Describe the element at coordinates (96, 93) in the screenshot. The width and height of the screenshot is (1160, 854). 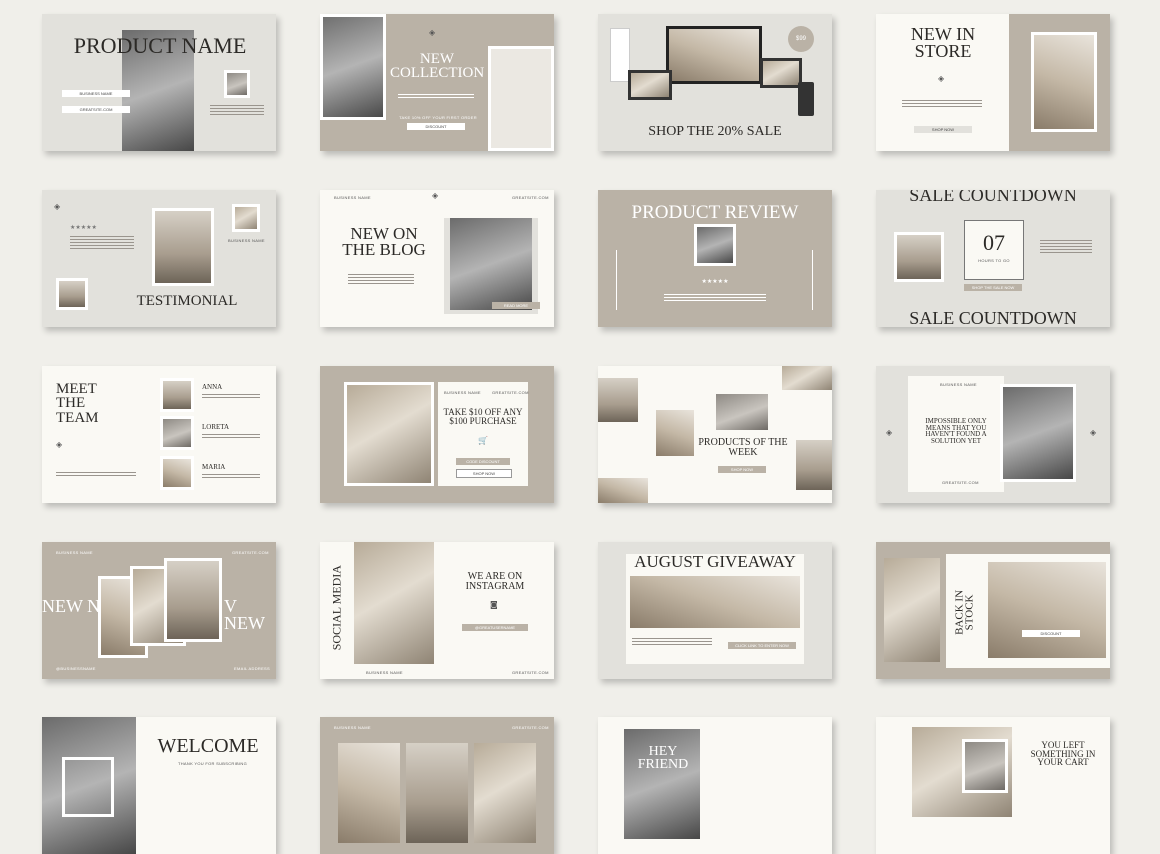
I see `business-name-field: BUSINESS NAME` at that location.